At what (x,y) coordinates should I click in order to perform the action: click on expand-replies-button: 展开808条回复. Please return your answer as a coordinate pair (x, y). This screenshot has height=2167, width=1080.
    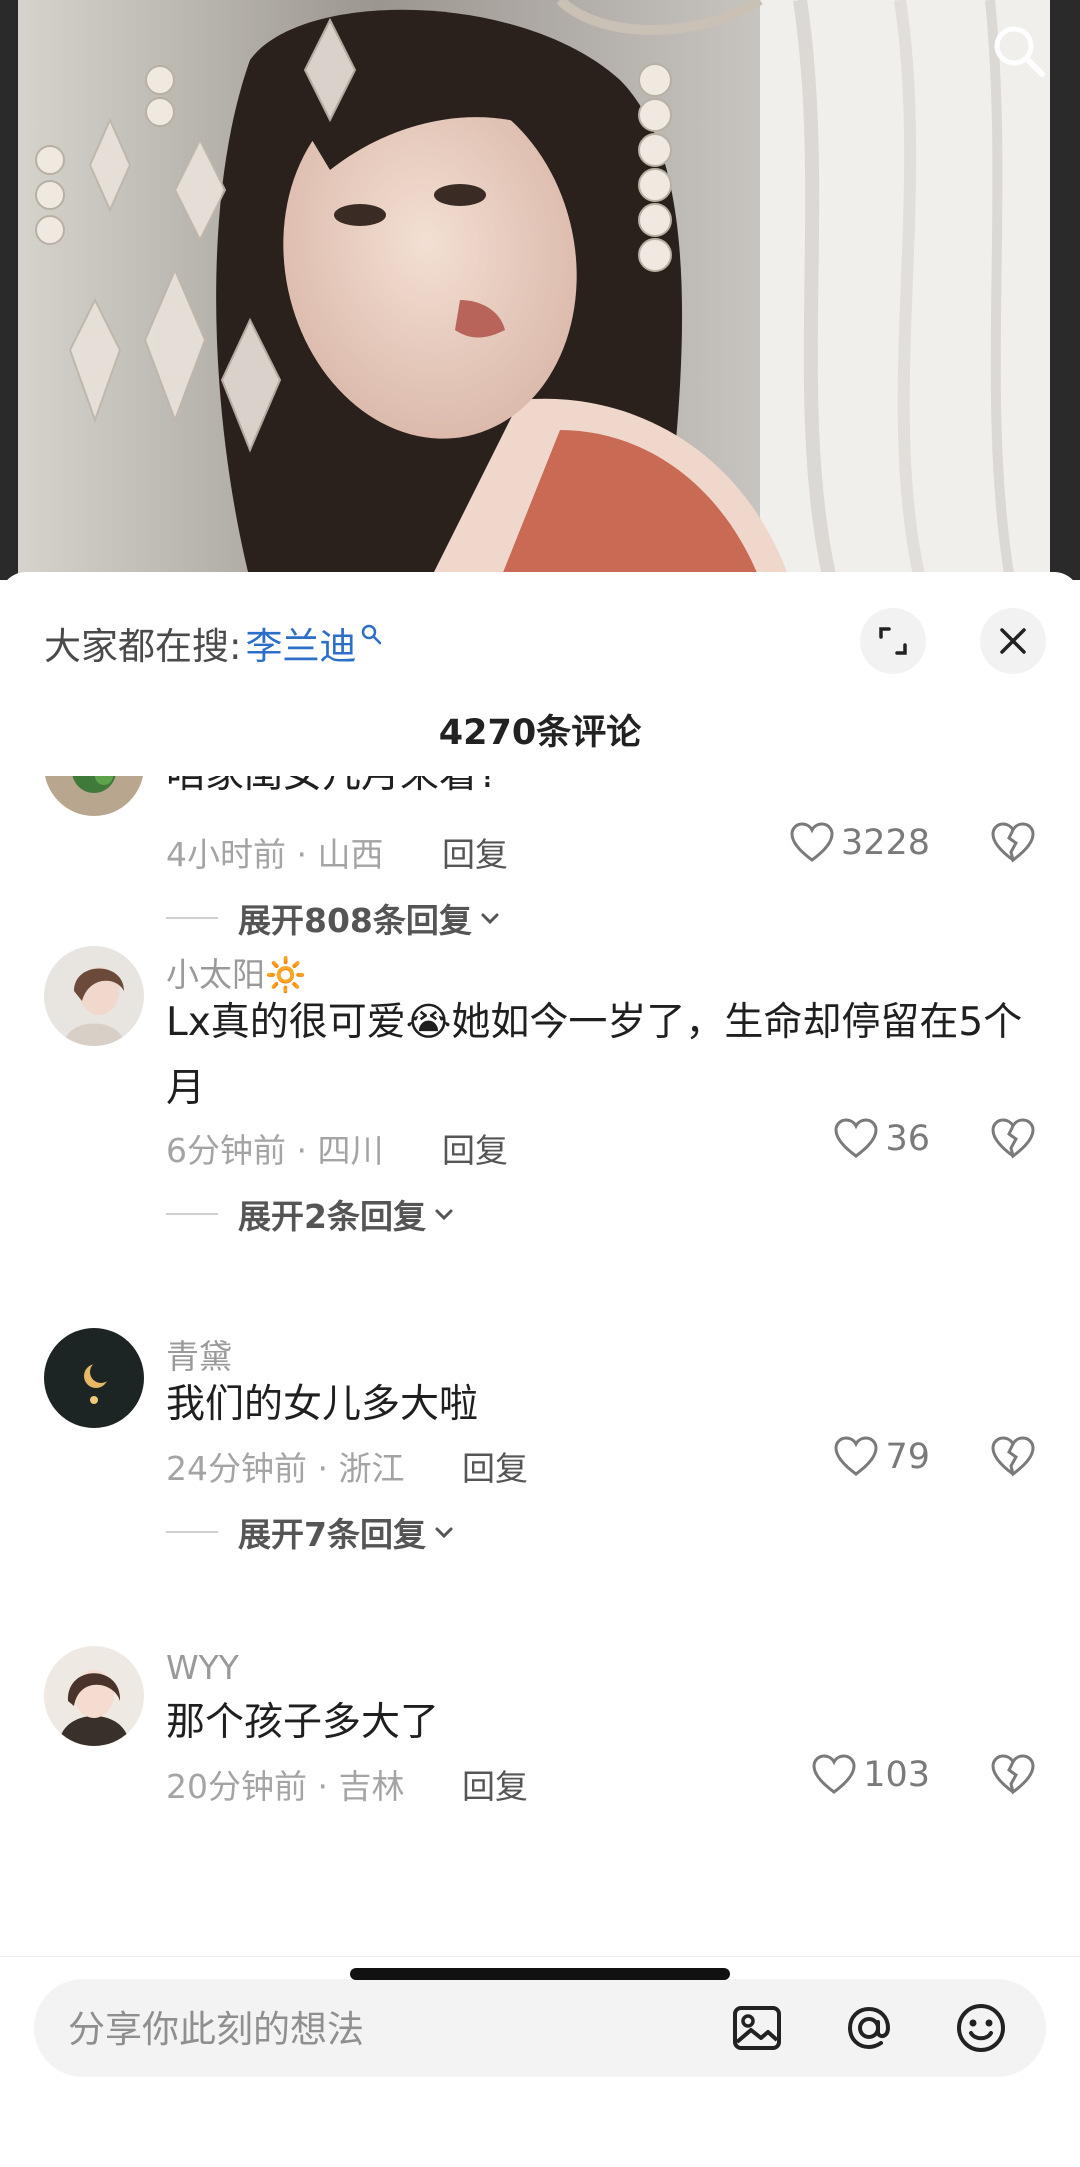
    Looking at the image, I should click on (334, 918).